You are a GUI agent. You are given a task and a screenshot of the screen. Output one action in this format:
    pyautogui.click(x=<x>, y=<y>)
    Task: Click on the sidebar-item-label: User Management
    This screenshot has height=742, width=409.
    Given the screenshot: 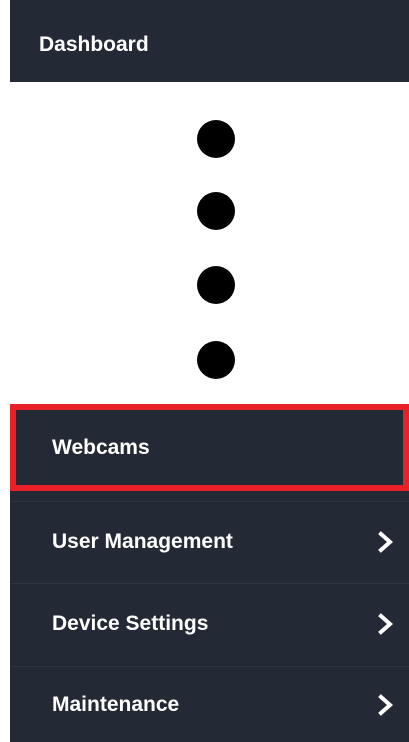 What is the action you would take?
    pyautogui.click(x=142, y=541)
    